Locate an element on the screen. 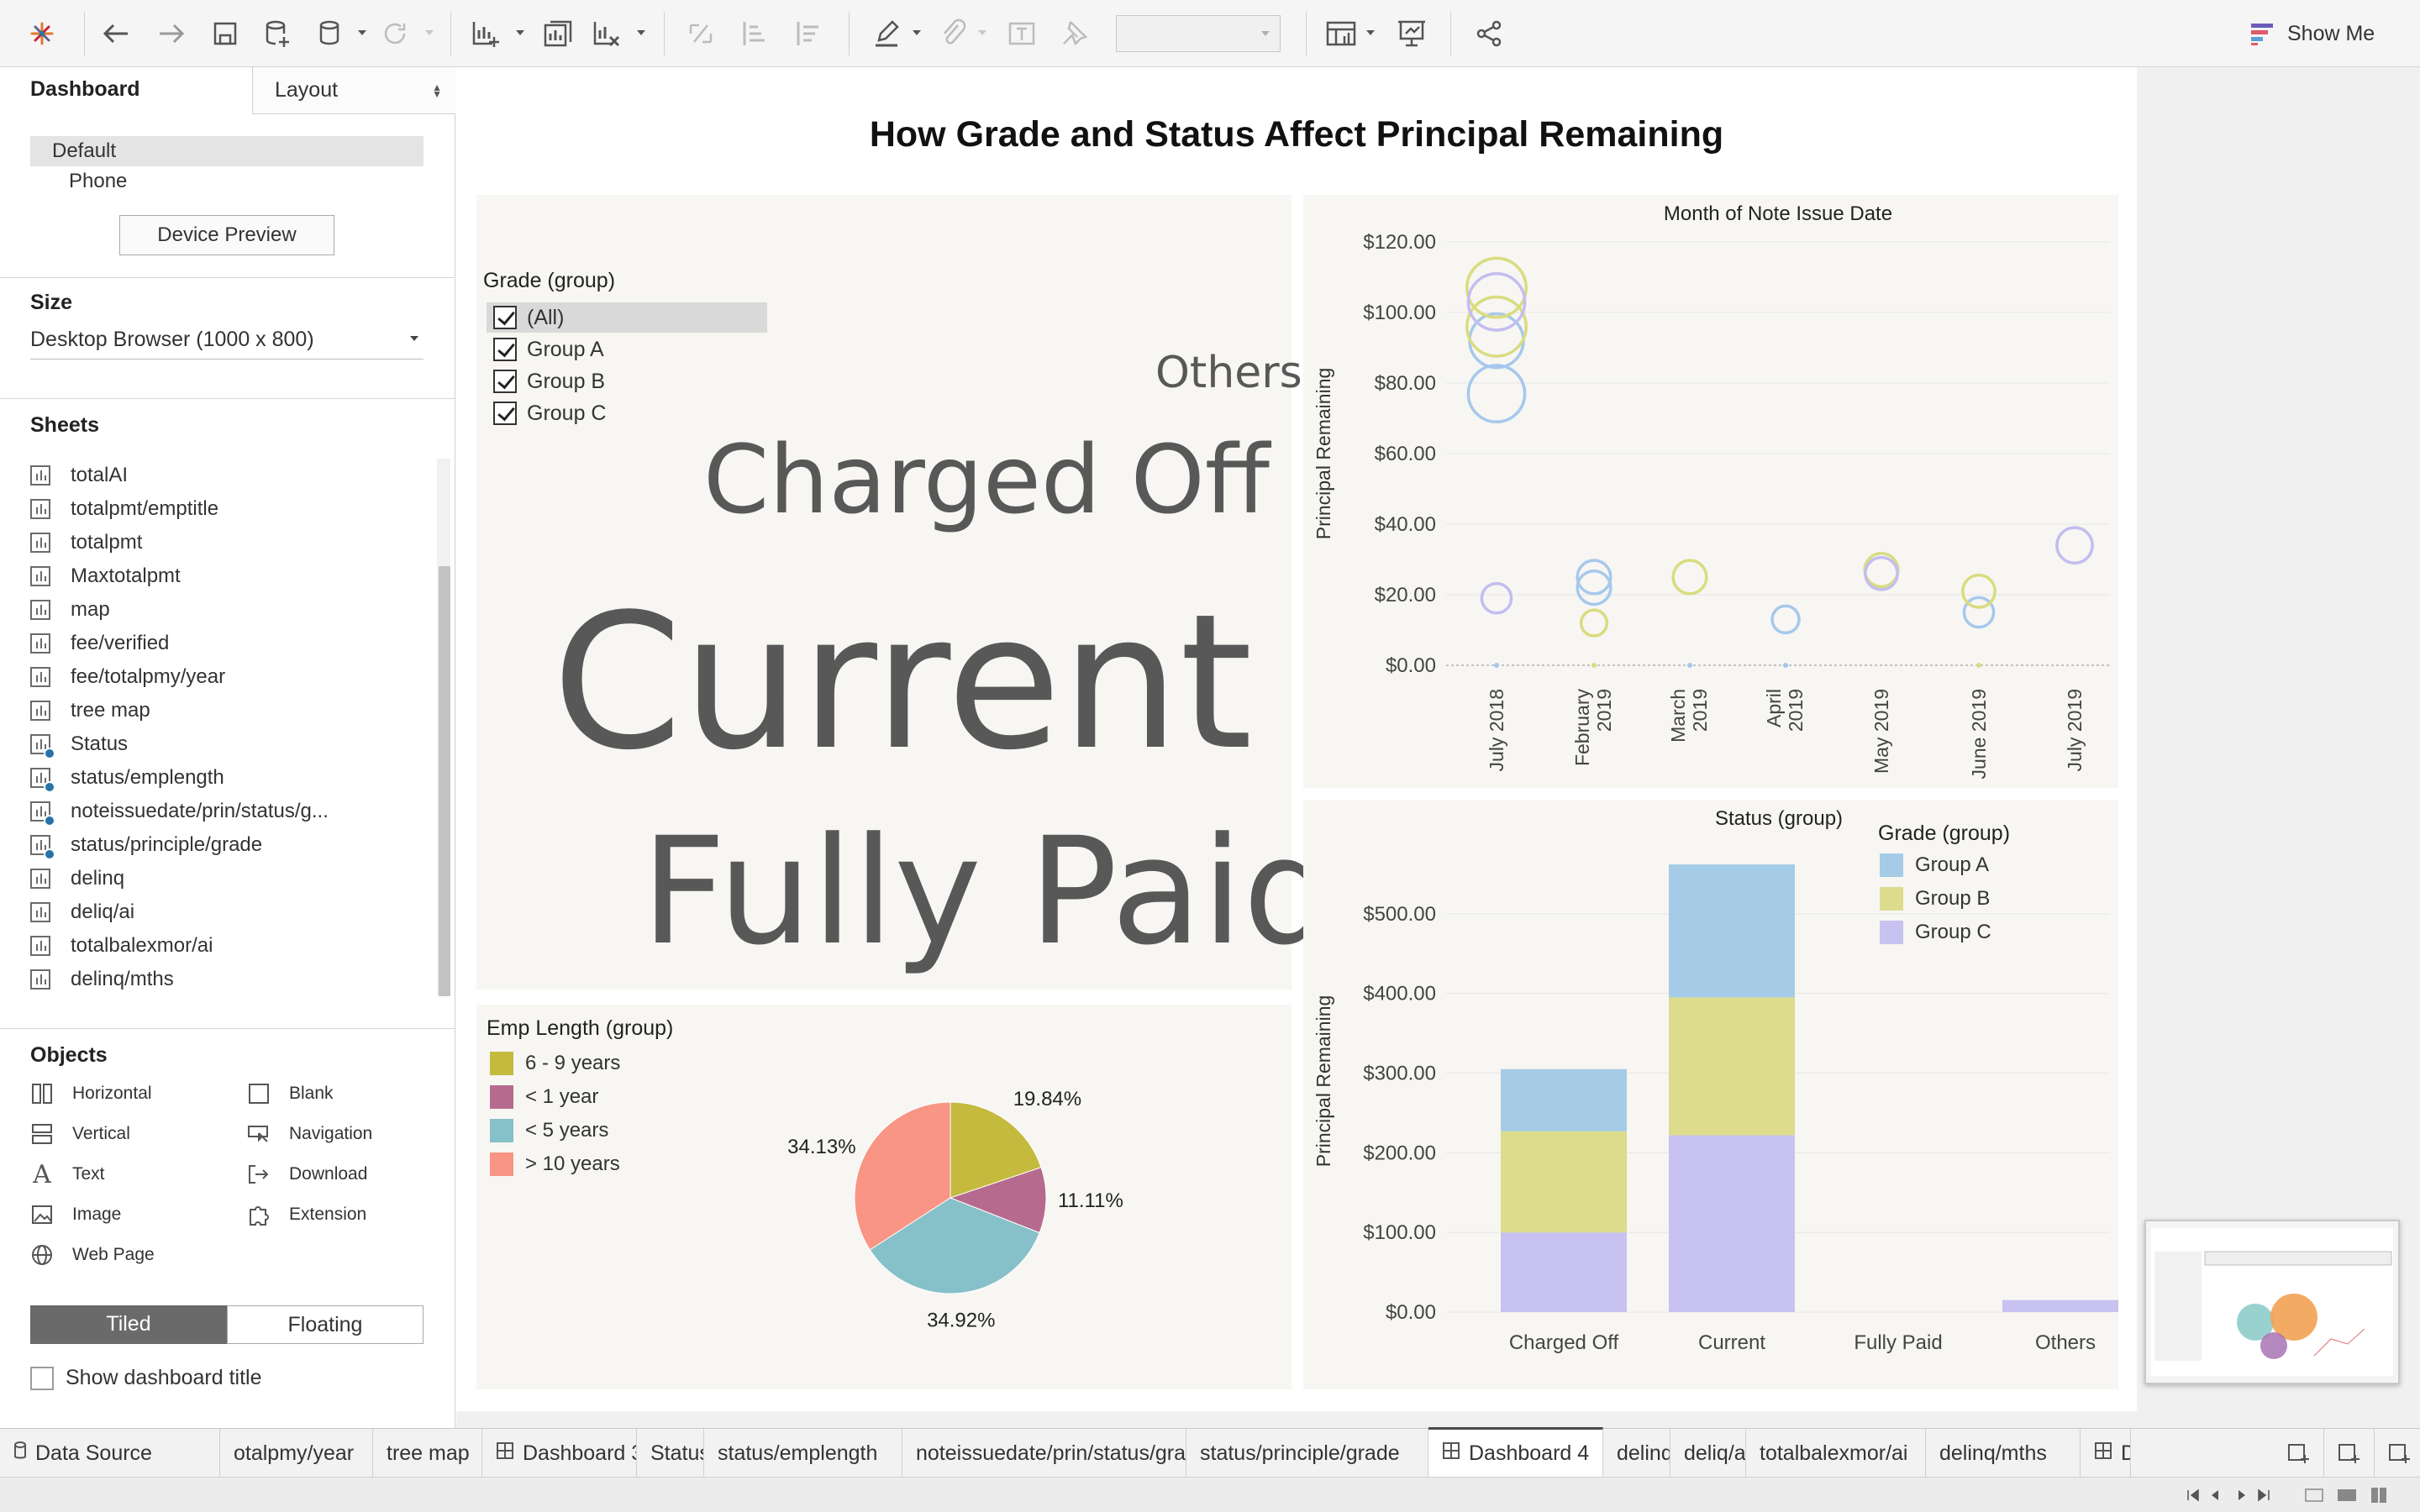 This screenshot has width=2420, height=1512. sheet-item: fee/totalpmy/year is located at coordinates (232, 677).